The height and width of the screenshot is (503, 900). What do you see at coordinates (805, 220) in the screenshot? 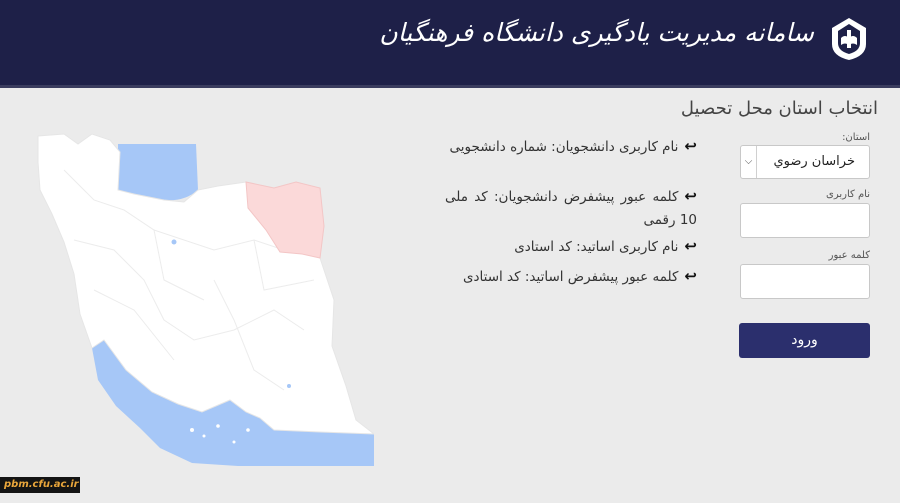
I see `username-field` at bounding box center [805, 220].